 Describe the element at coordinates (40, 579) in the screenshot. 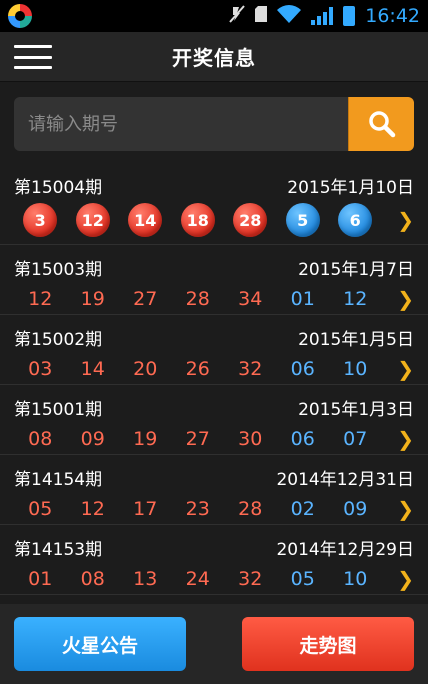

I see `red-number: 01` at that location.